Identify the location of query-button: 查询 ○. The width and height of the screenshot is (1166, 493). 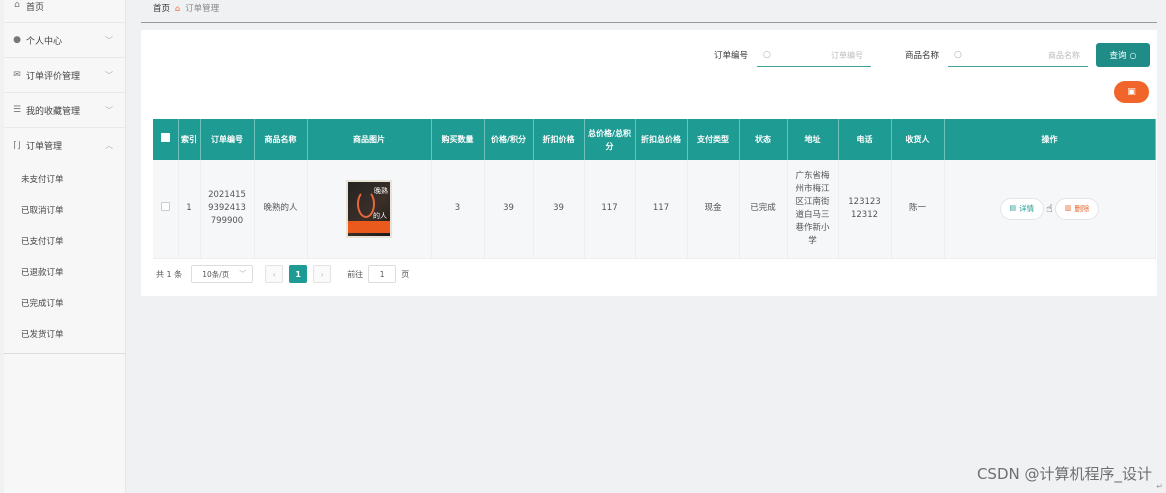
(1123, 55).